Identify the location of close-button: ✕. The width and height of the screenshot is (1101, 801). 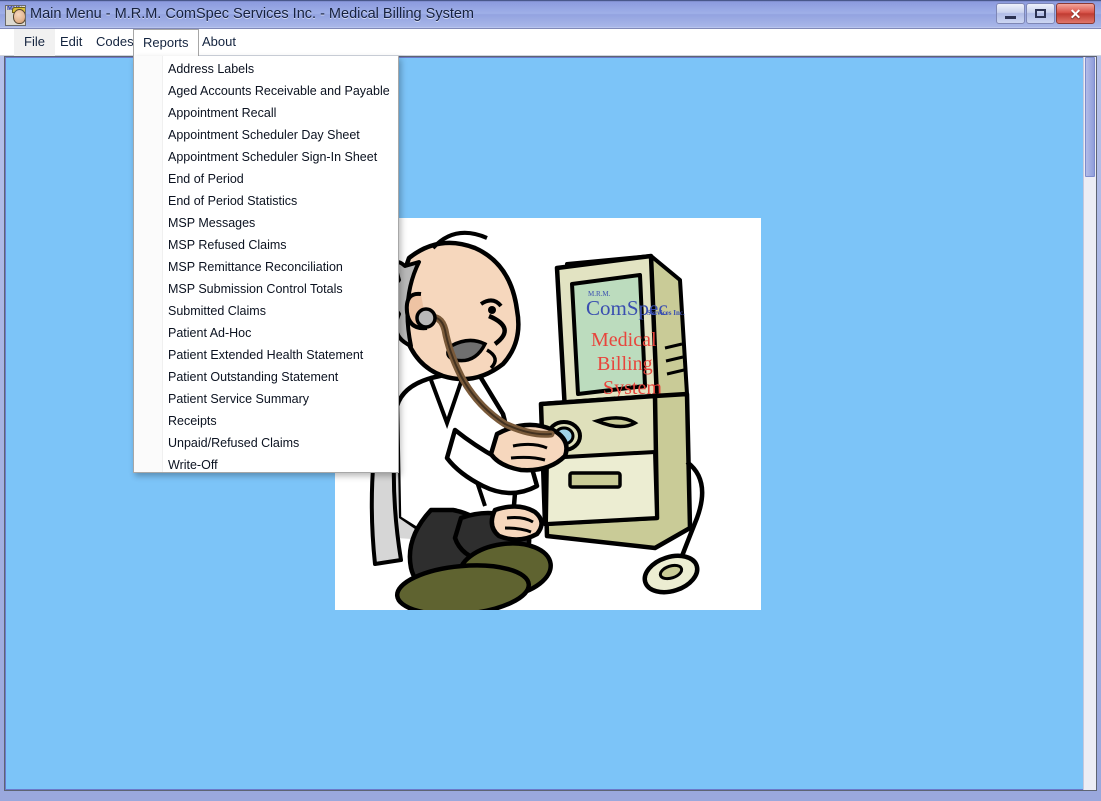
(1075, 13).